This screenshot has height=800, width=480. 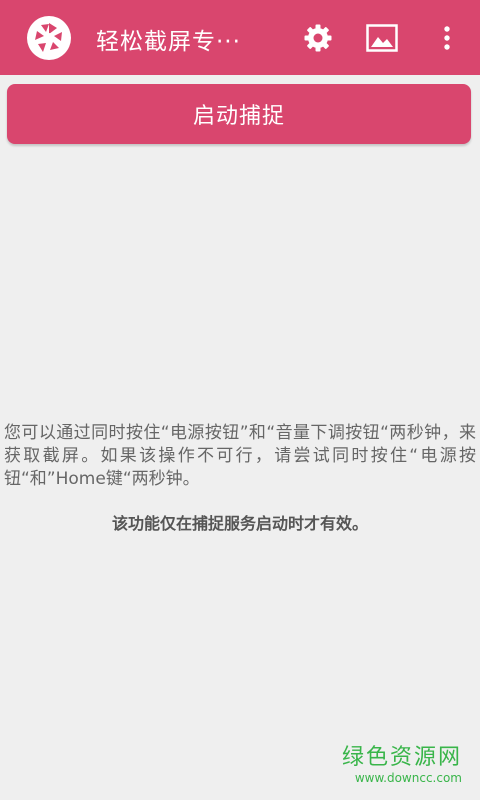 I want to click on app-bar: 轻松截屏专···, so click(x=240, y=37).